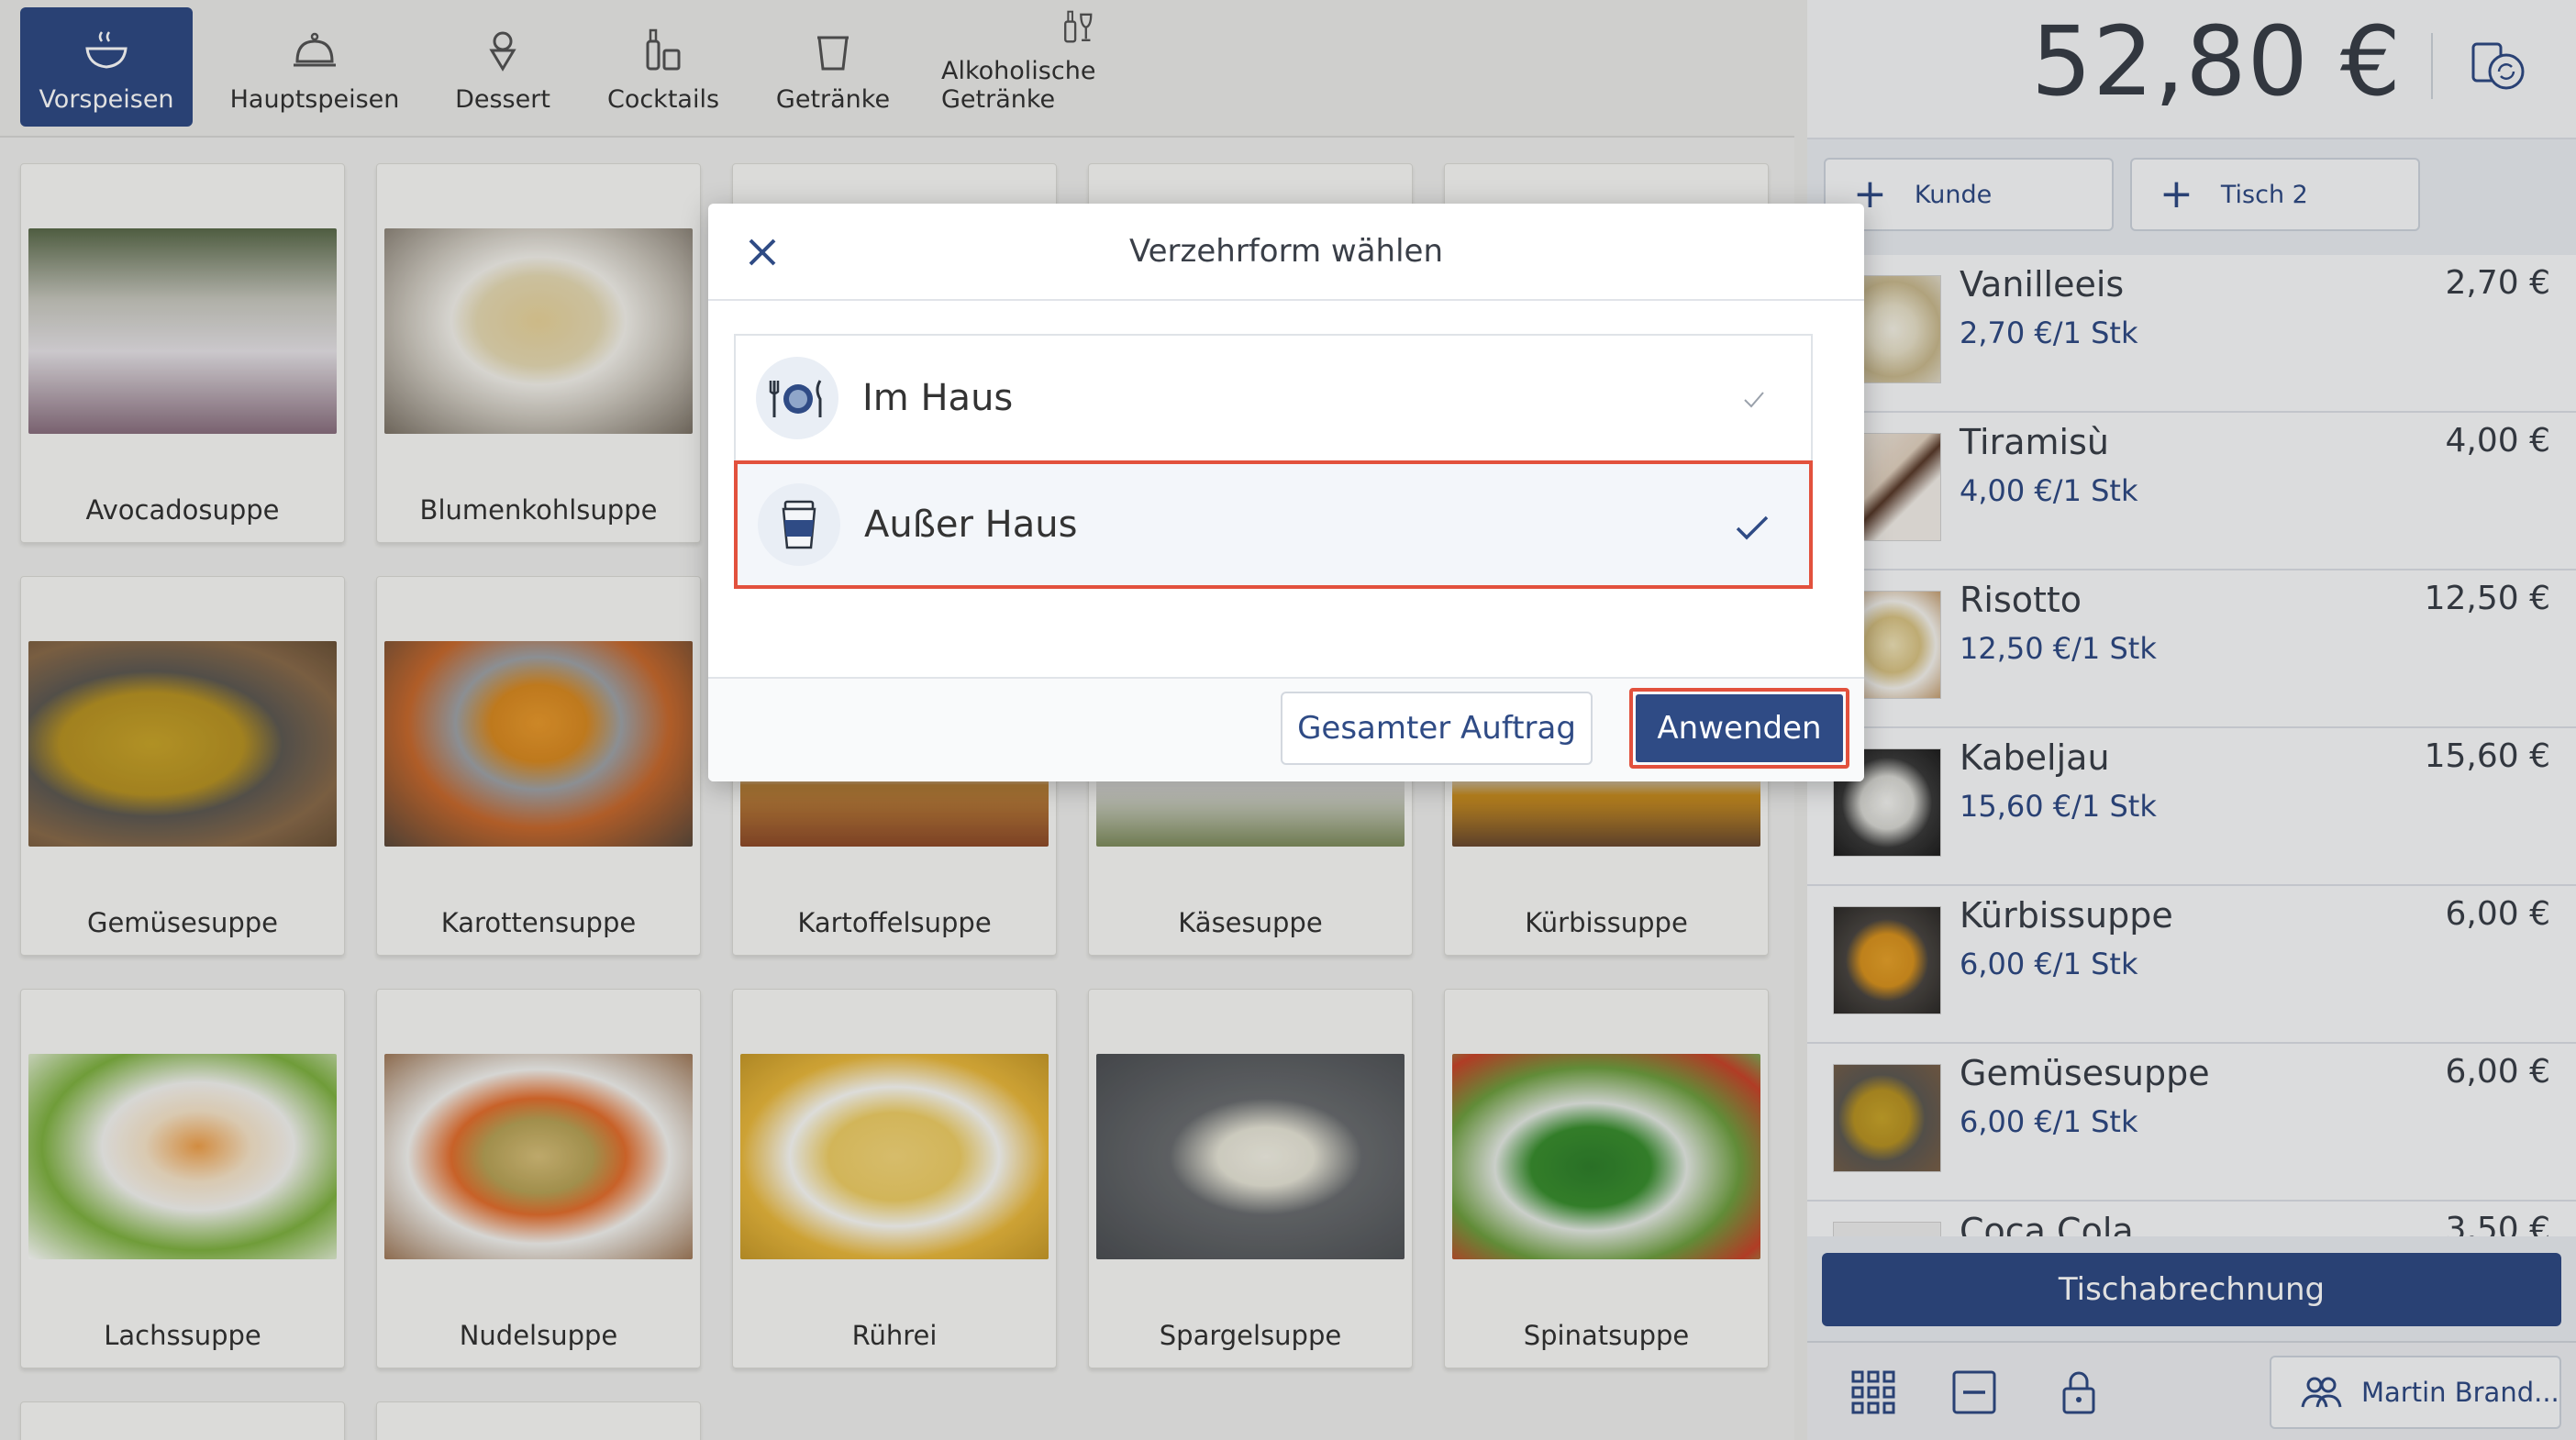 Image resolution: width=2576 pixels, height=1440 pixels. I want to click on apply-button: Anwenden, so click(1739, 728).